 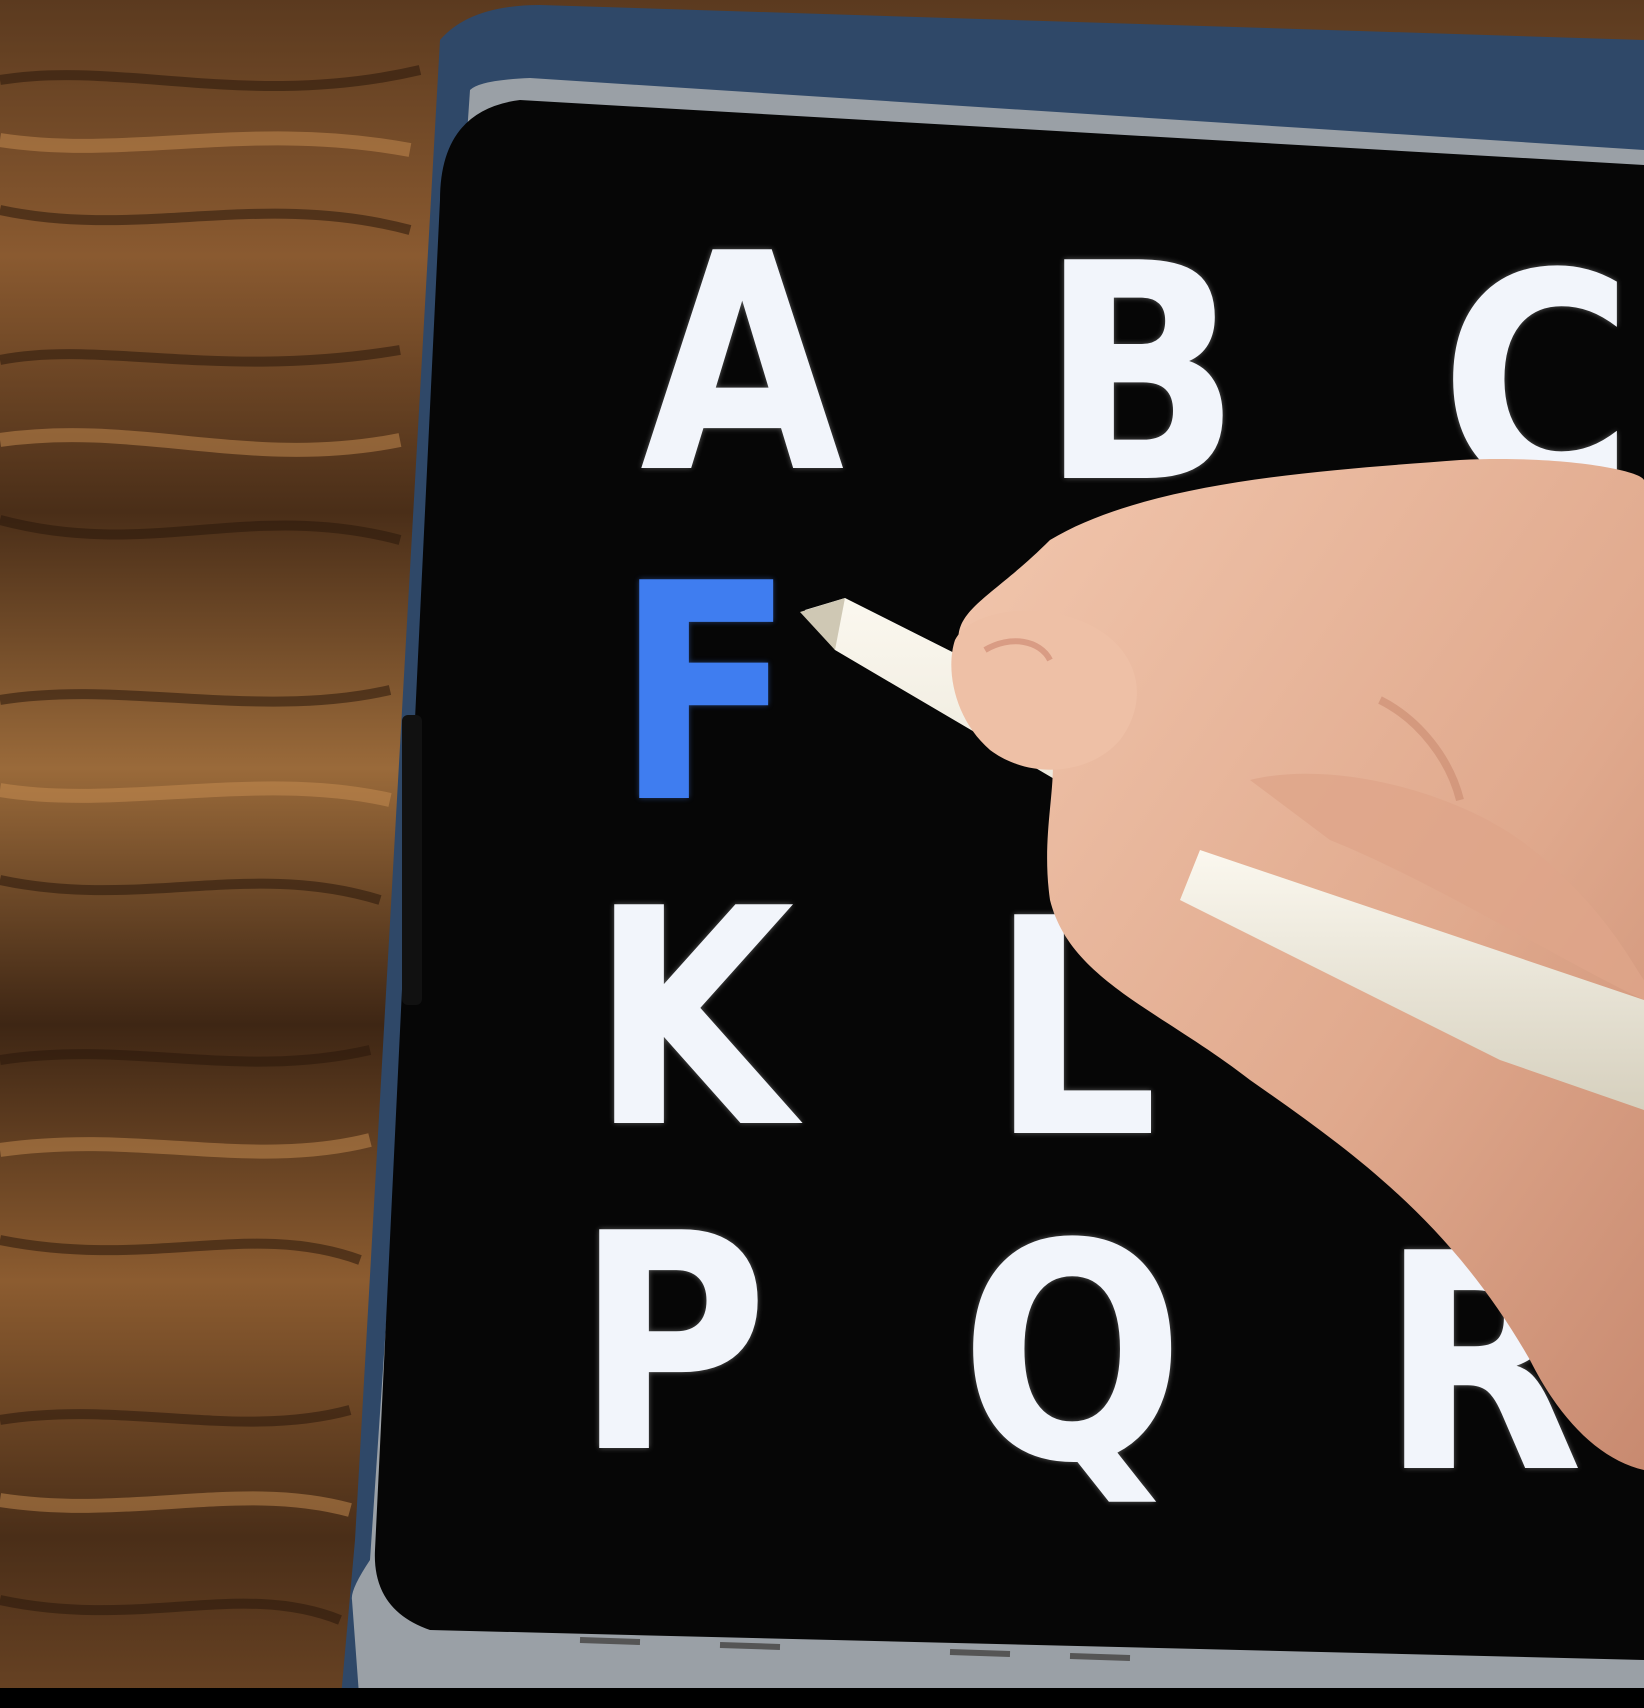 What do you see at coordinates (671, 1345) in the screenshot?
I see `letter-p: P` at bounding box center [671, 1345].